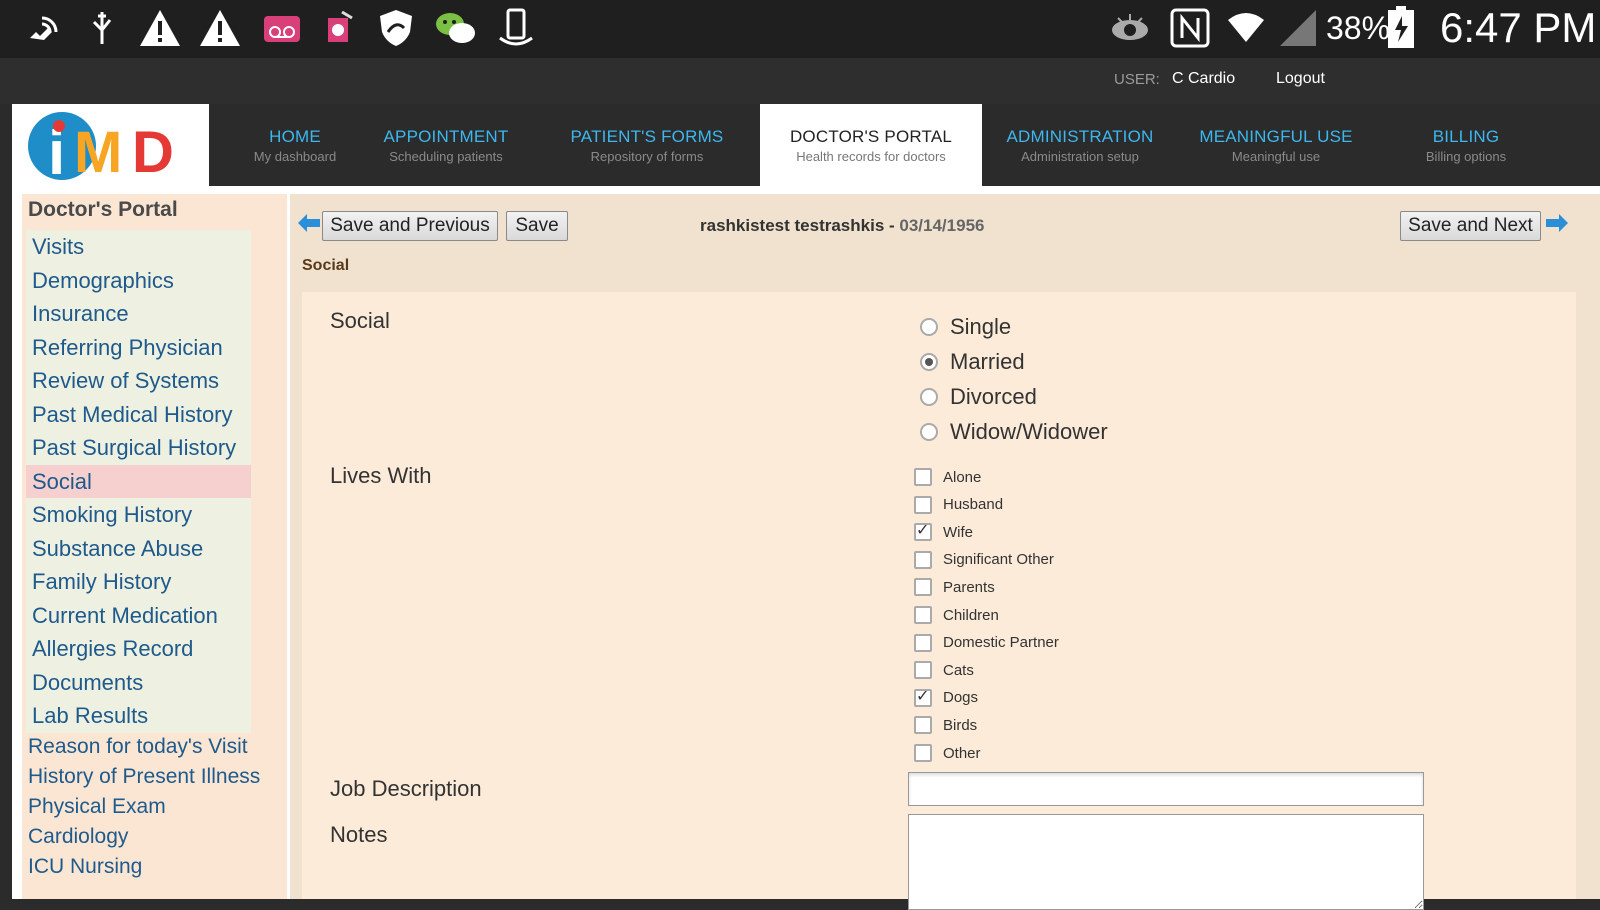 This screenshot has width=1600, height=910. Describe the element at coordinates (144, 777) in the screenshot. I see `sidebar-item-history-of-present-illness: History of Present Illness` at that location.